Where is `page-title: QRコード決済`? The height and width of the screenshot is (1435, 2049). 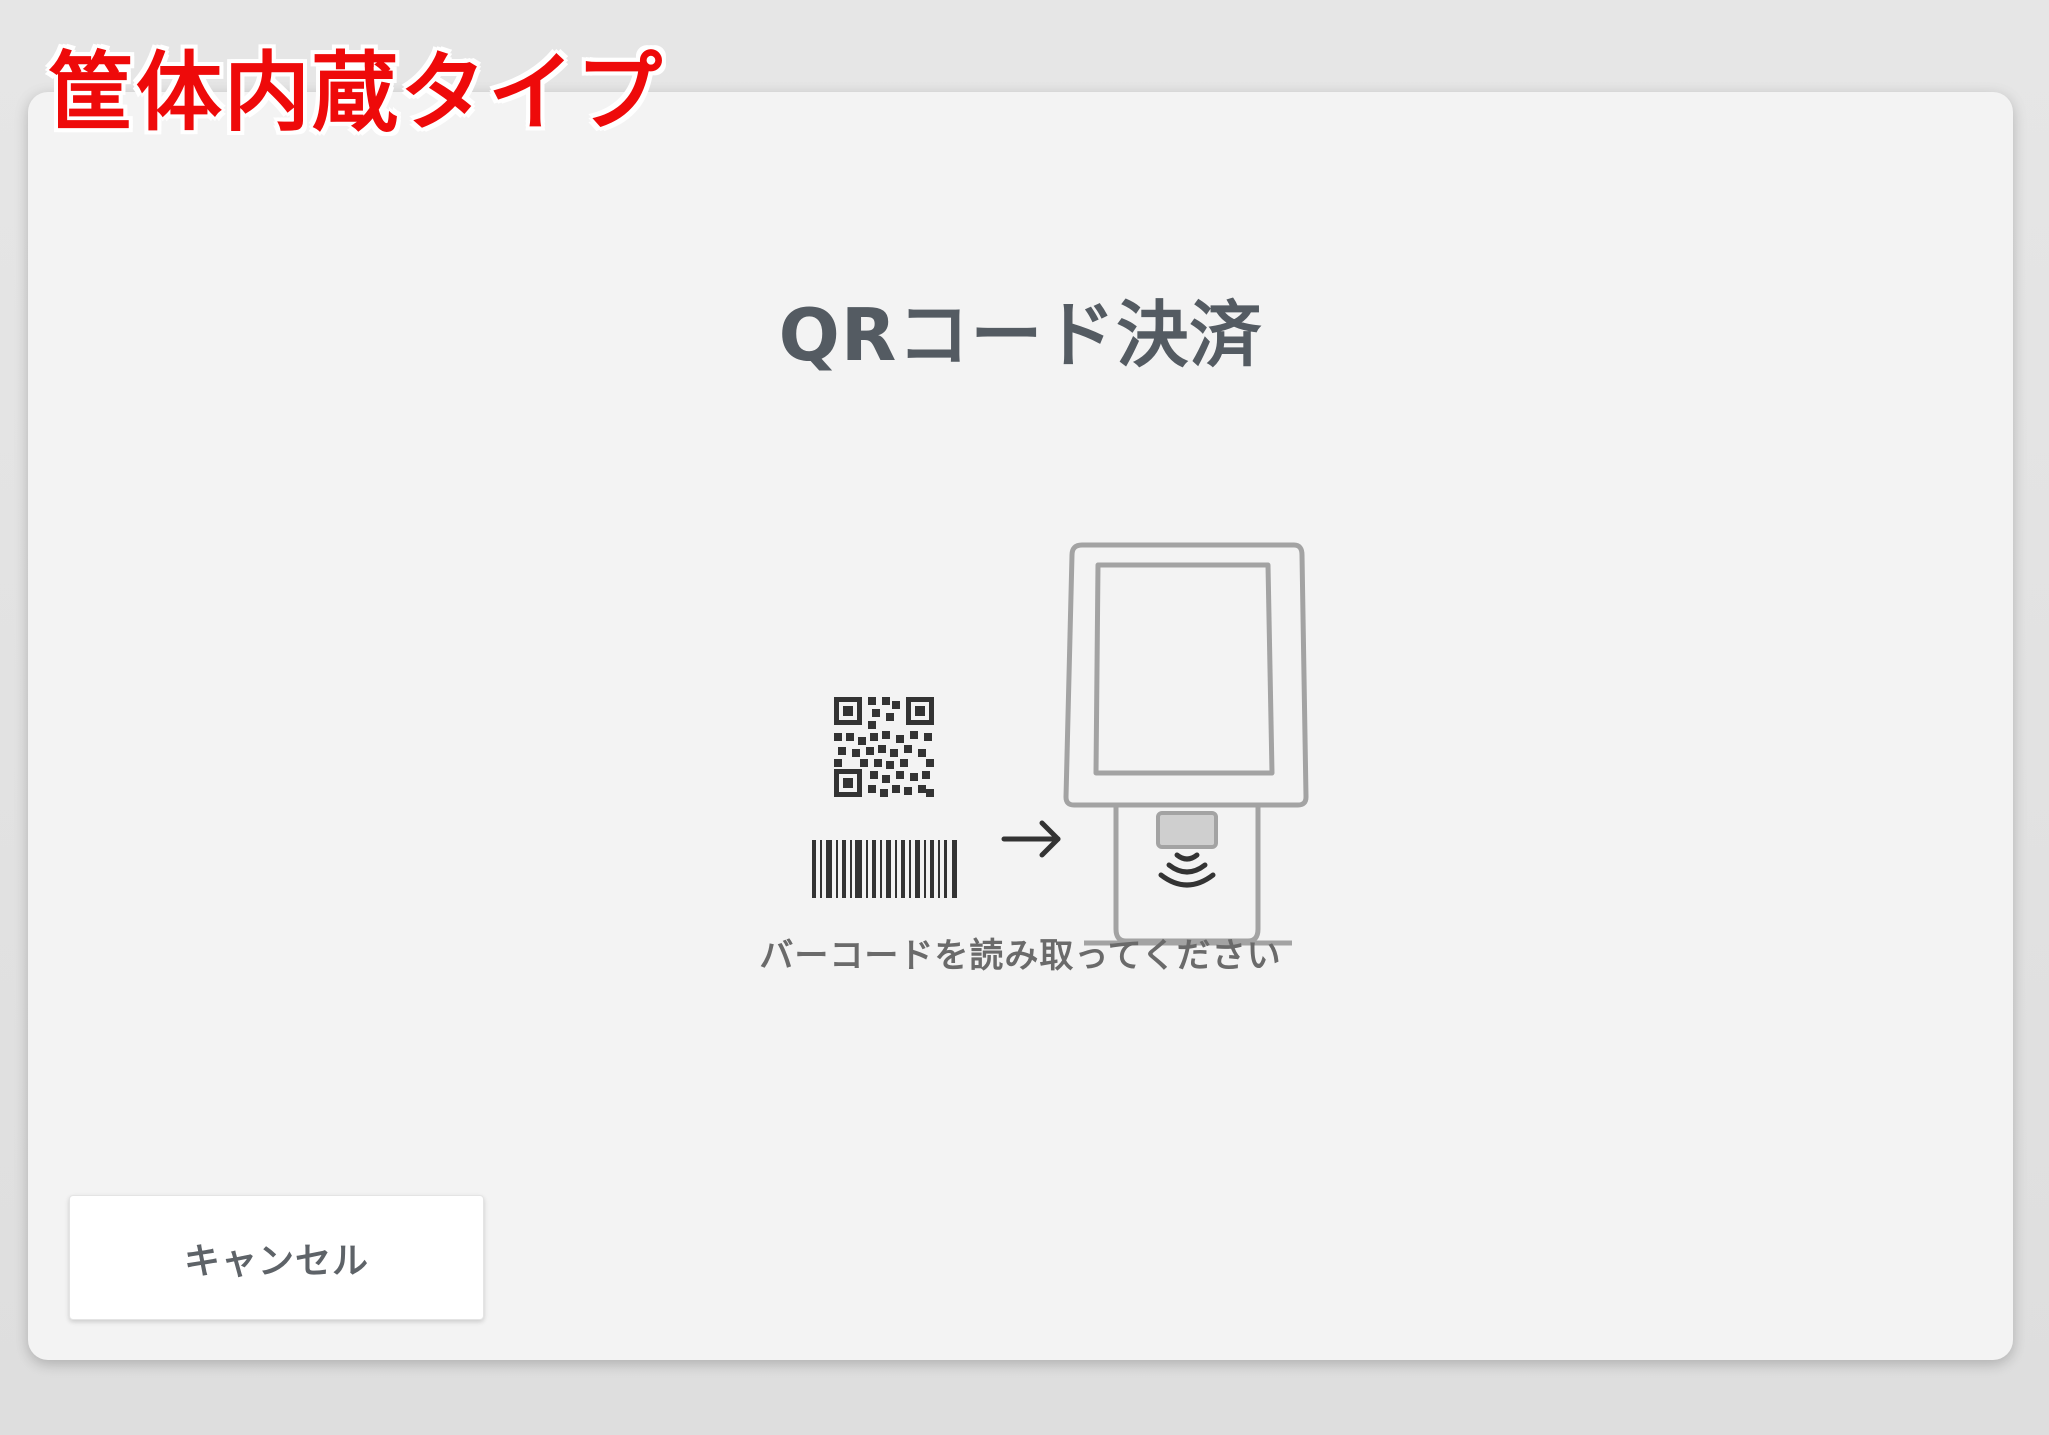
page-title: QRコード決済 is located at coordinates (1020, 335).